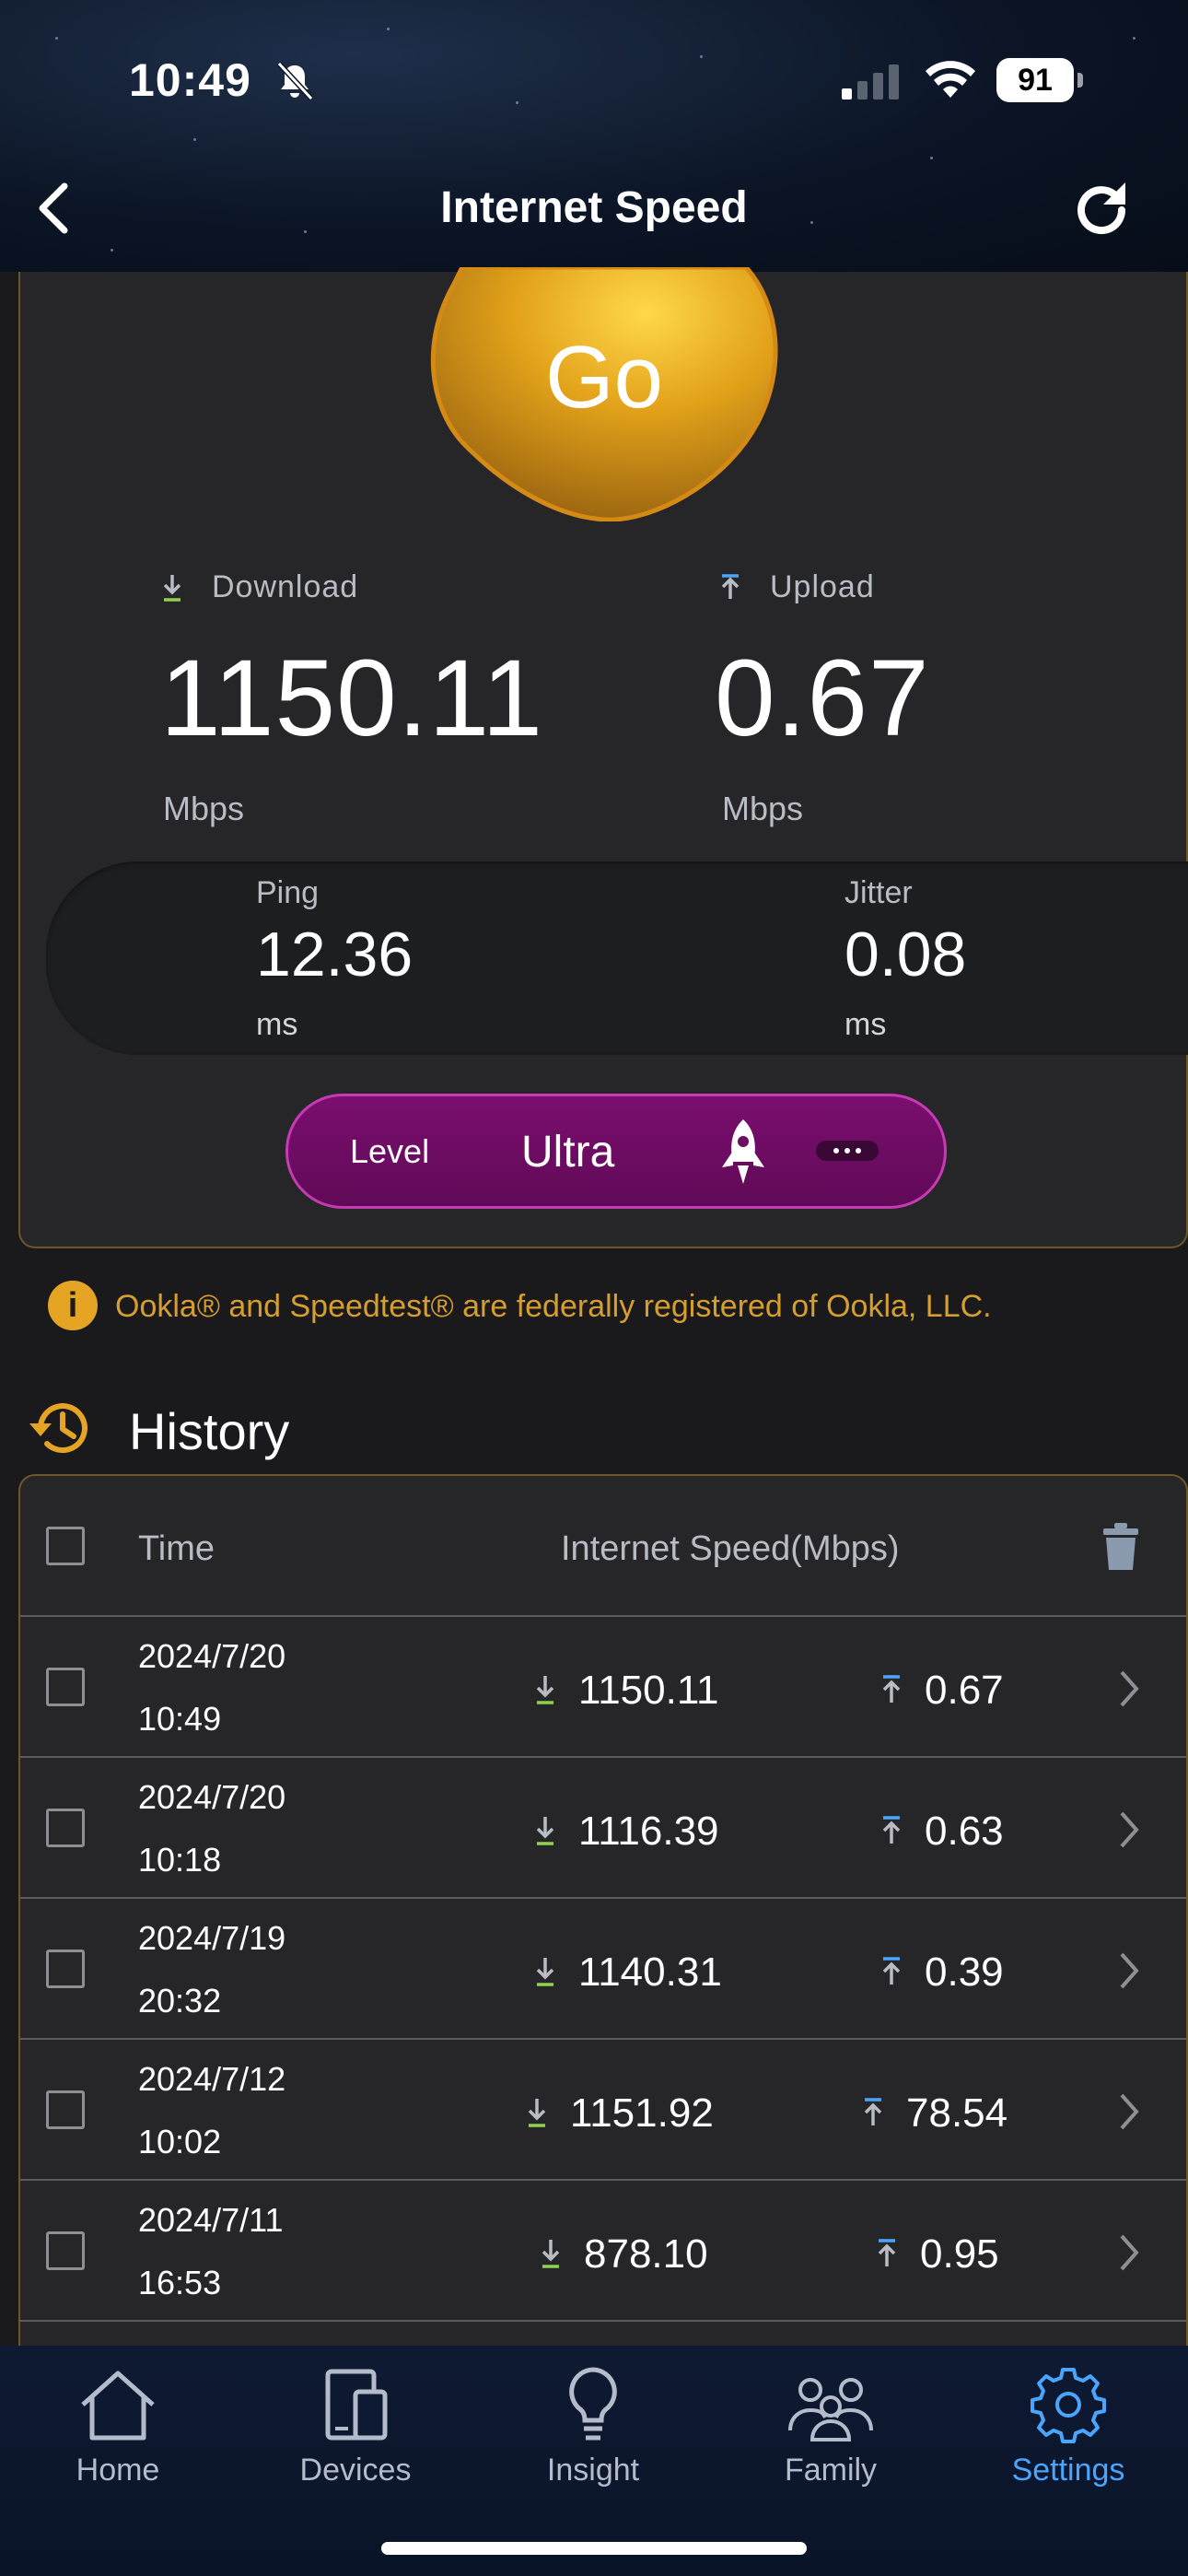 This screenshot has width=1188, height=2576. I want to click on tab-devices: Devices, so click(355, 2430).